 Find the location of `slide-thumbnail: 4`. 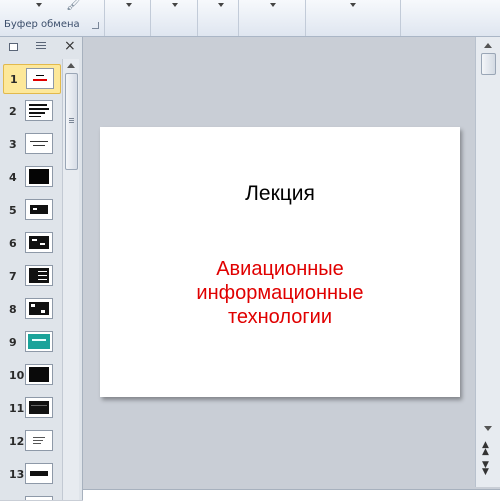

slide-thumbnail: 4 is located at coordinates (31, 177).